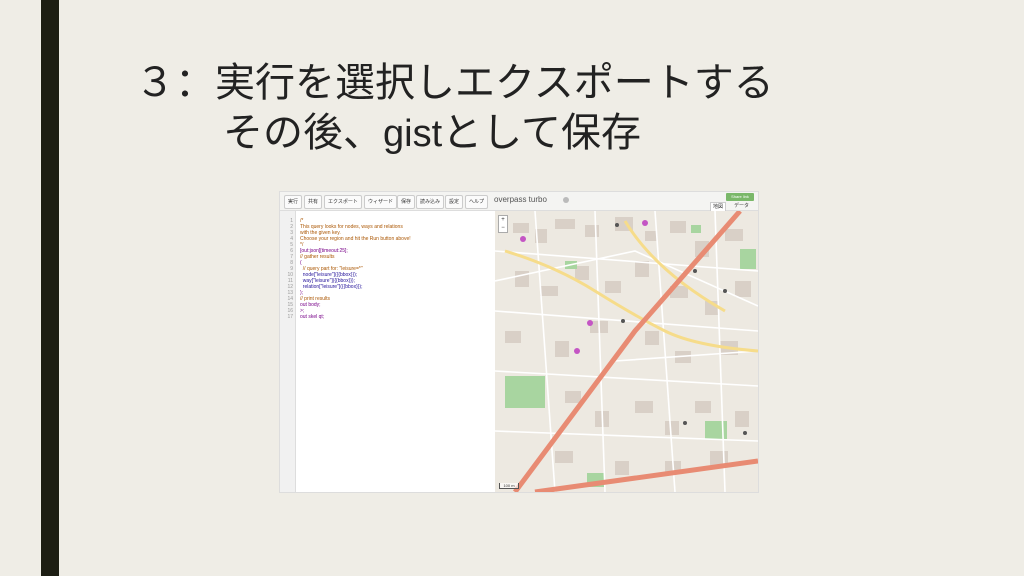 The height and width of the screenshot is (576, 1024). I want to click on slide-accent-bar, so click(50, 288).